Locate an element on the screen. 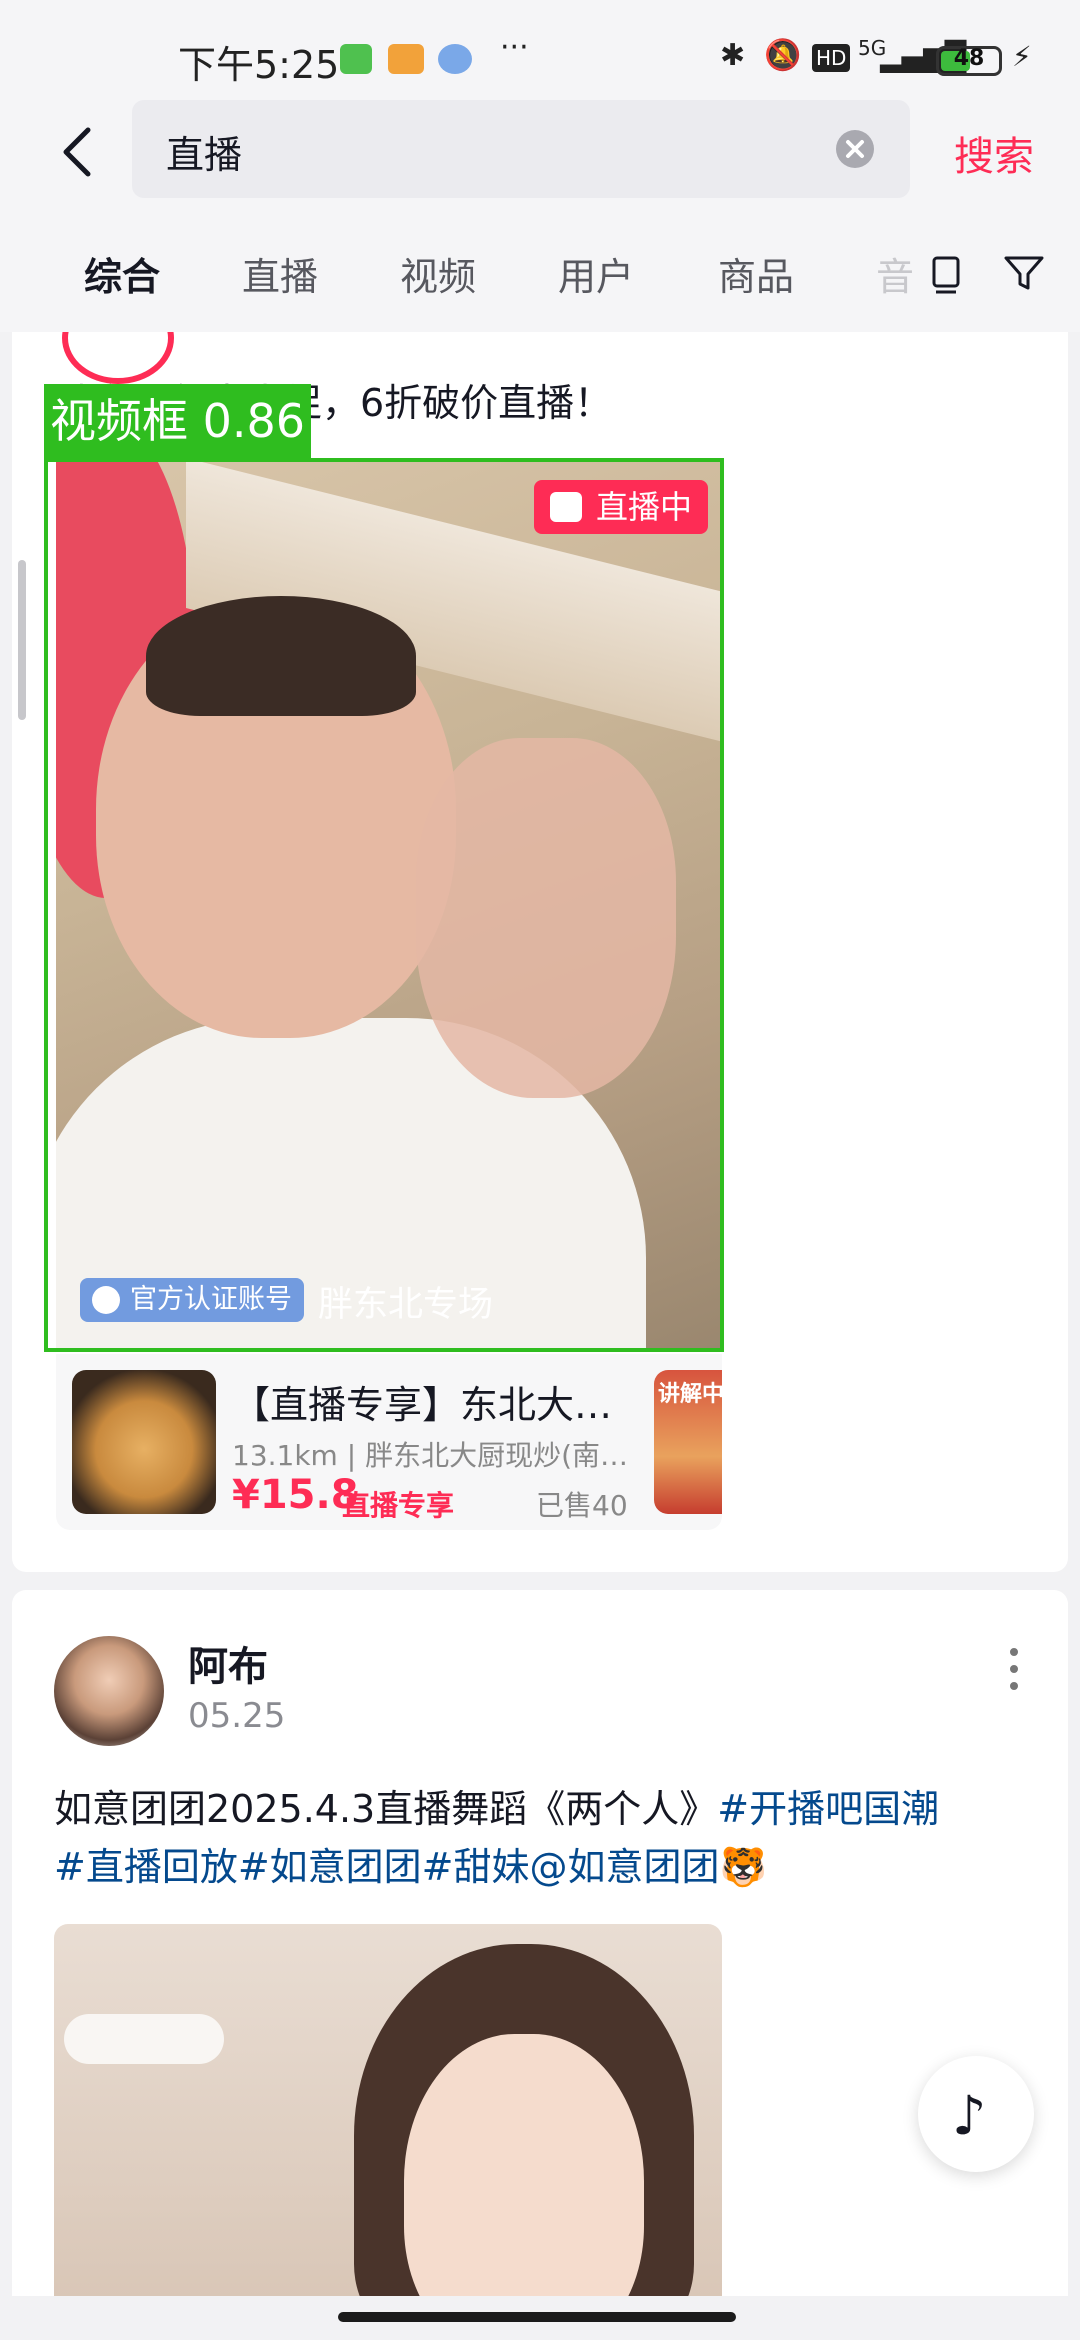  charging-icon: ⚡ is located at coordinates (1022, 56).